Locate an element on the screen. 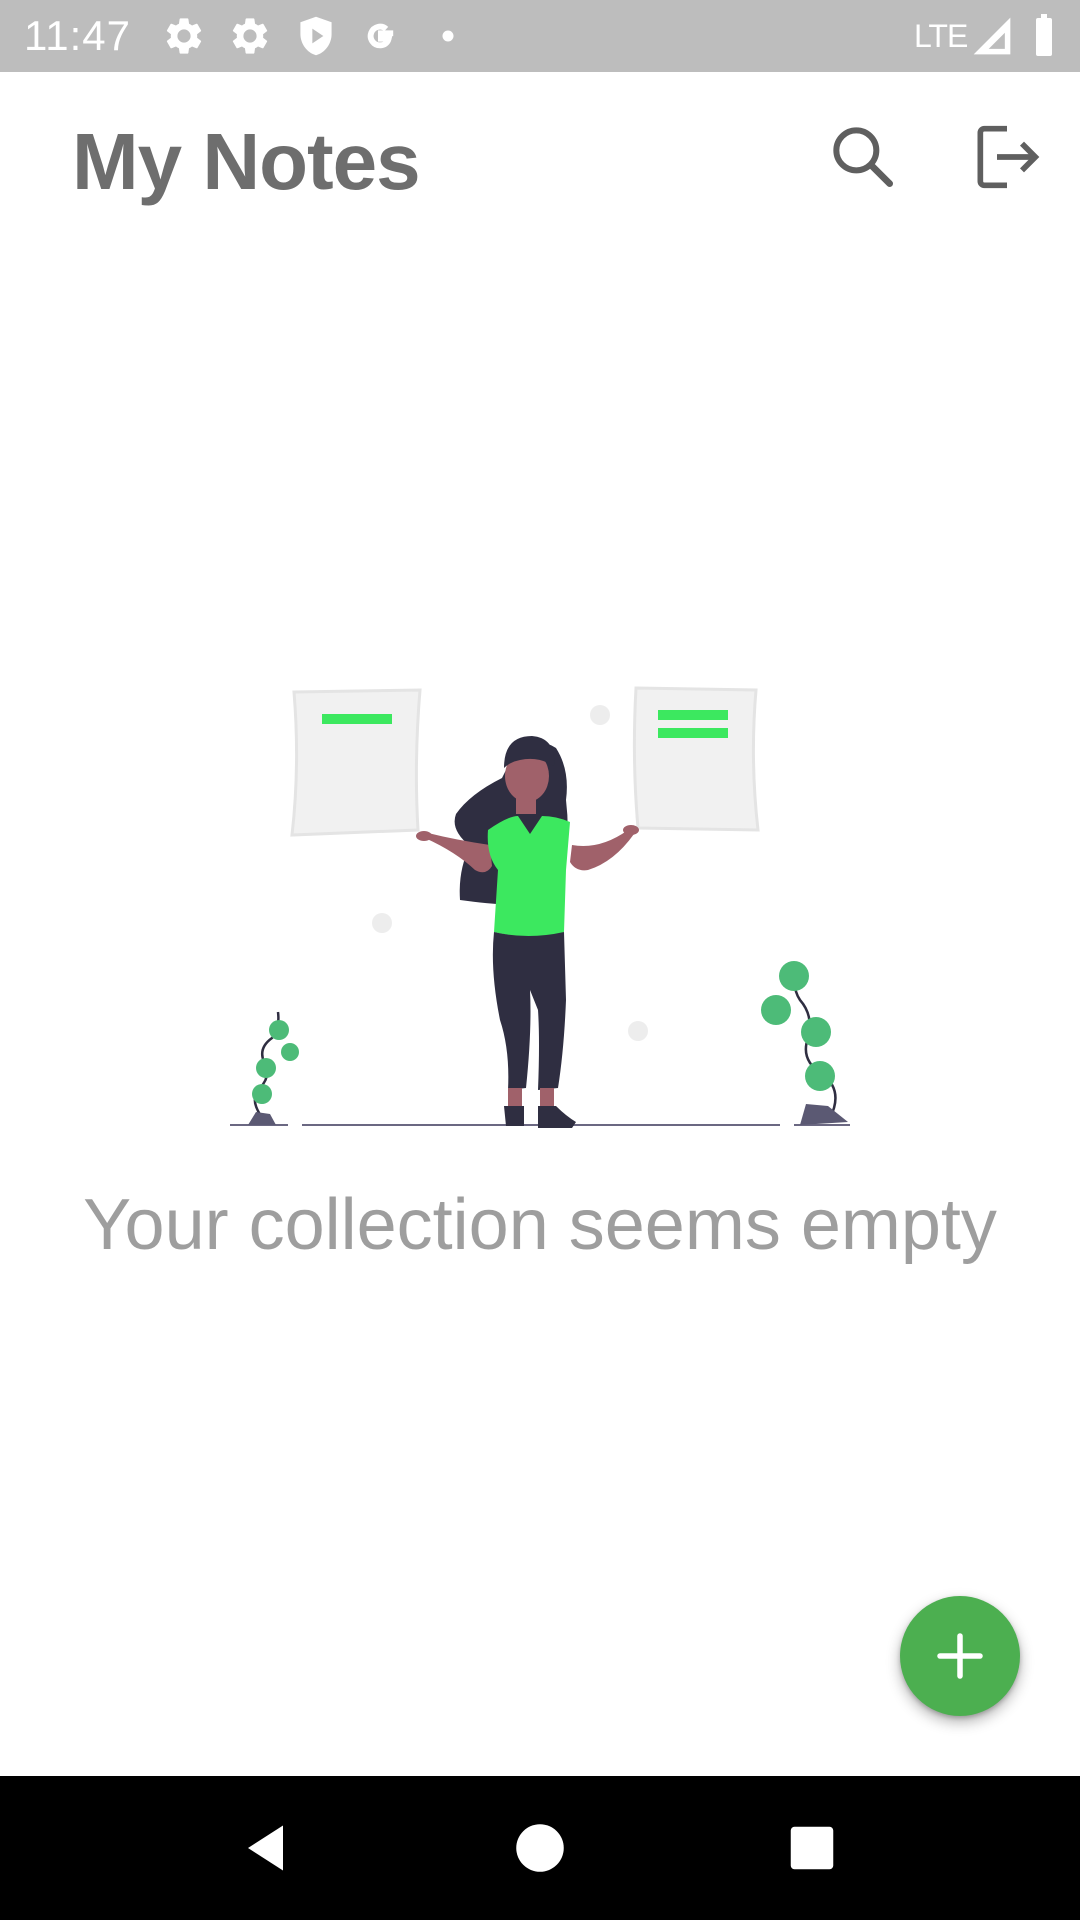 The width and height of the screenshot is (1080, 1920). play-protect-icon is located at coordinates (316, 36).